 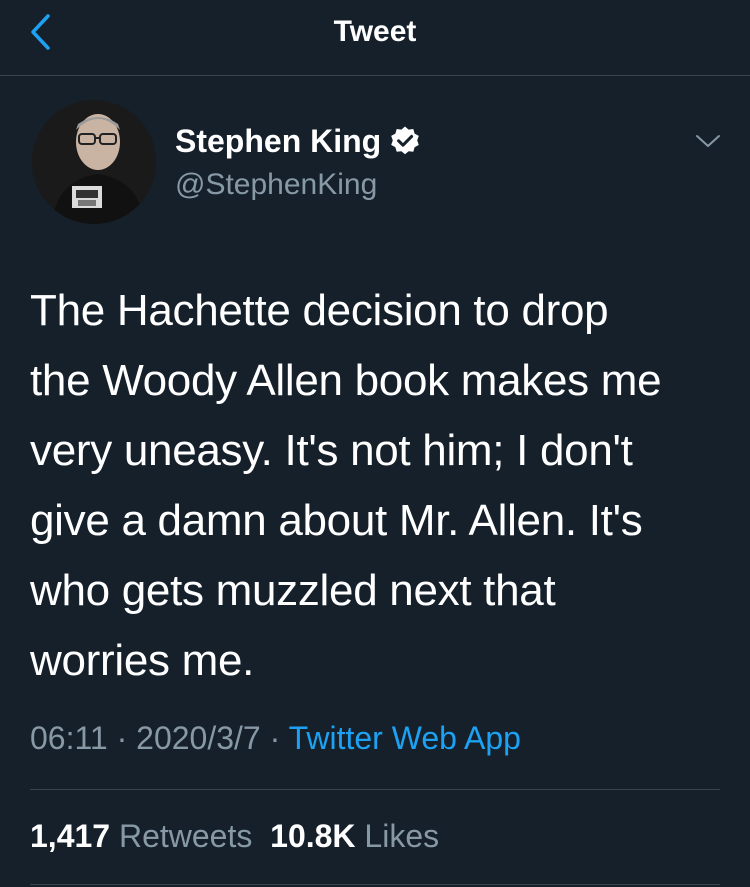 What do you see at coordinates (402, 836) in the screenshot?
I see `likes-label: Likes` at bounding box center [402, 836].